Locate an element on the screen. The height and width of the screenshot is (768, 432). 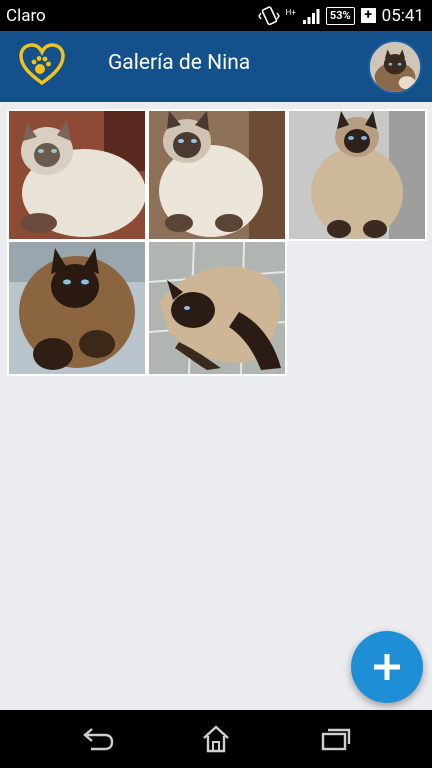
add-photo-button is located at coordinates (387, 667).